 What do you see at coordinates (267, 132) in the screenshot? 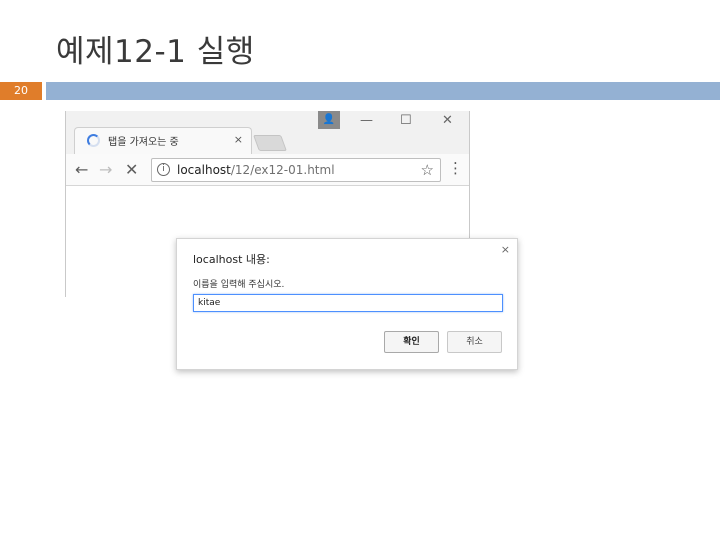
I see `browser-titlebar: 탭을 가져오는 중 × 👤 — ☐ ✕` at bounding box center [267, 132].